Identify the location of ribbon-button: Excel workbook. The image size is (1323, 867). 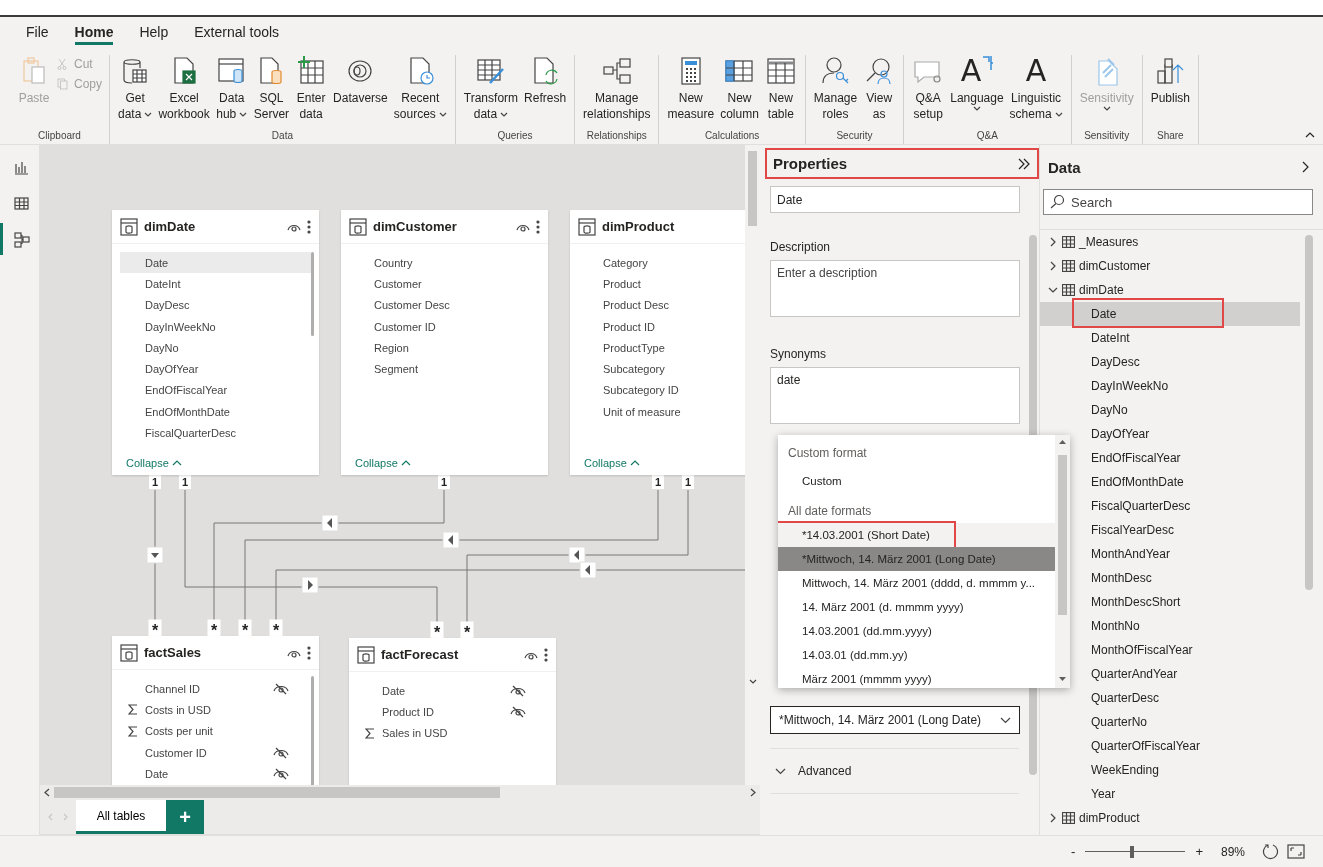
(184, 88).